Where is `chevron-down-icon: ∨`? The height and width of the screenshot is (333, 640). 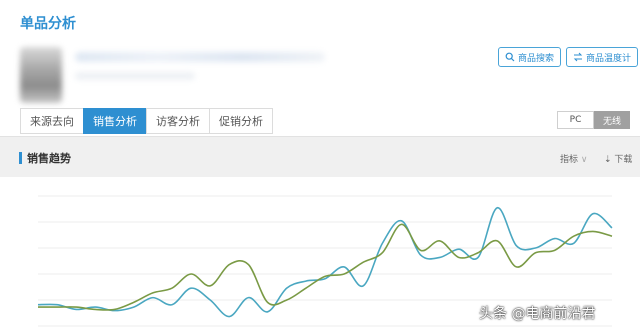 chevron-down-icon: ∨ is located at coordinates (584, 160).